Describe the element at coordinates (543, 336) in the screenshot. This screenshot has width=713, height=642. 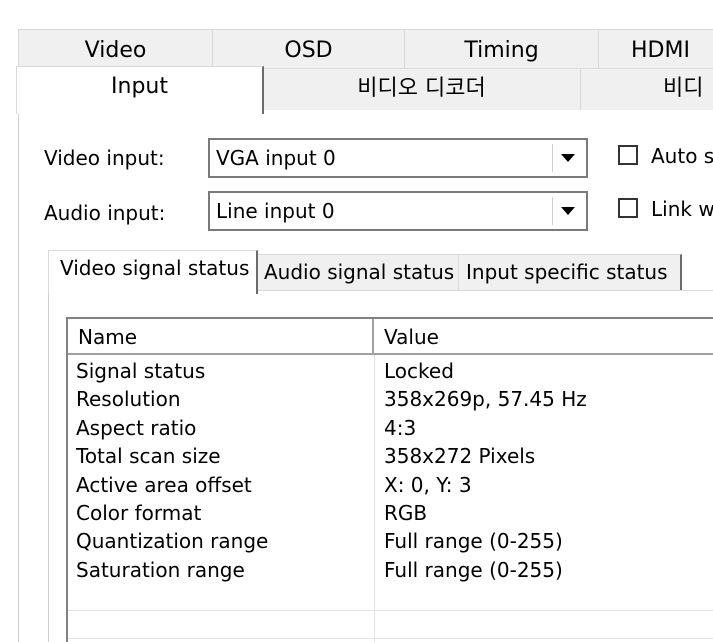
I see `column-header-value: Value` at that location.